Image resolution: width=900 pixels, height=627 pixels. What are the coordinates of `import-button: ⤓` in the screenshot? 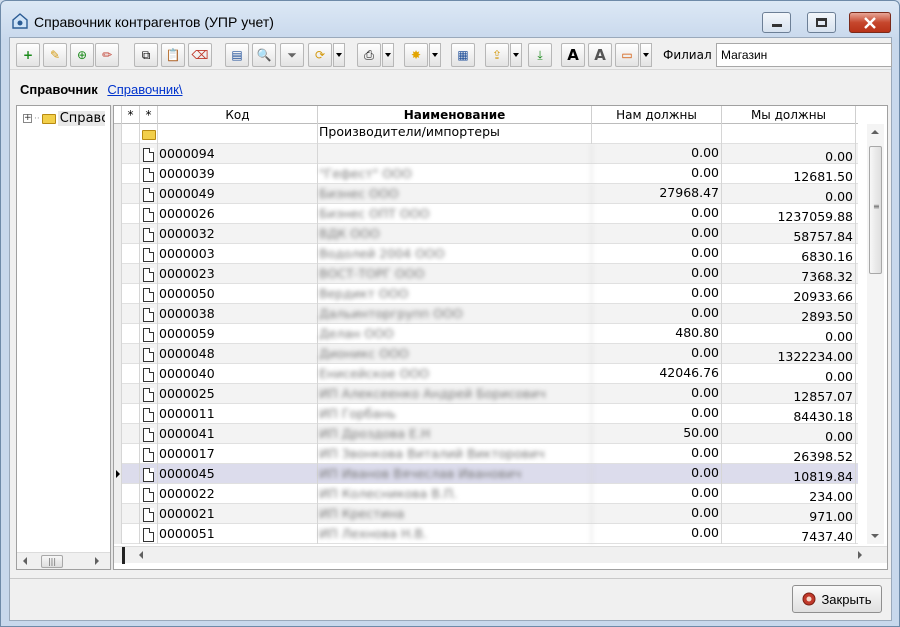 It's located at (540, 55).